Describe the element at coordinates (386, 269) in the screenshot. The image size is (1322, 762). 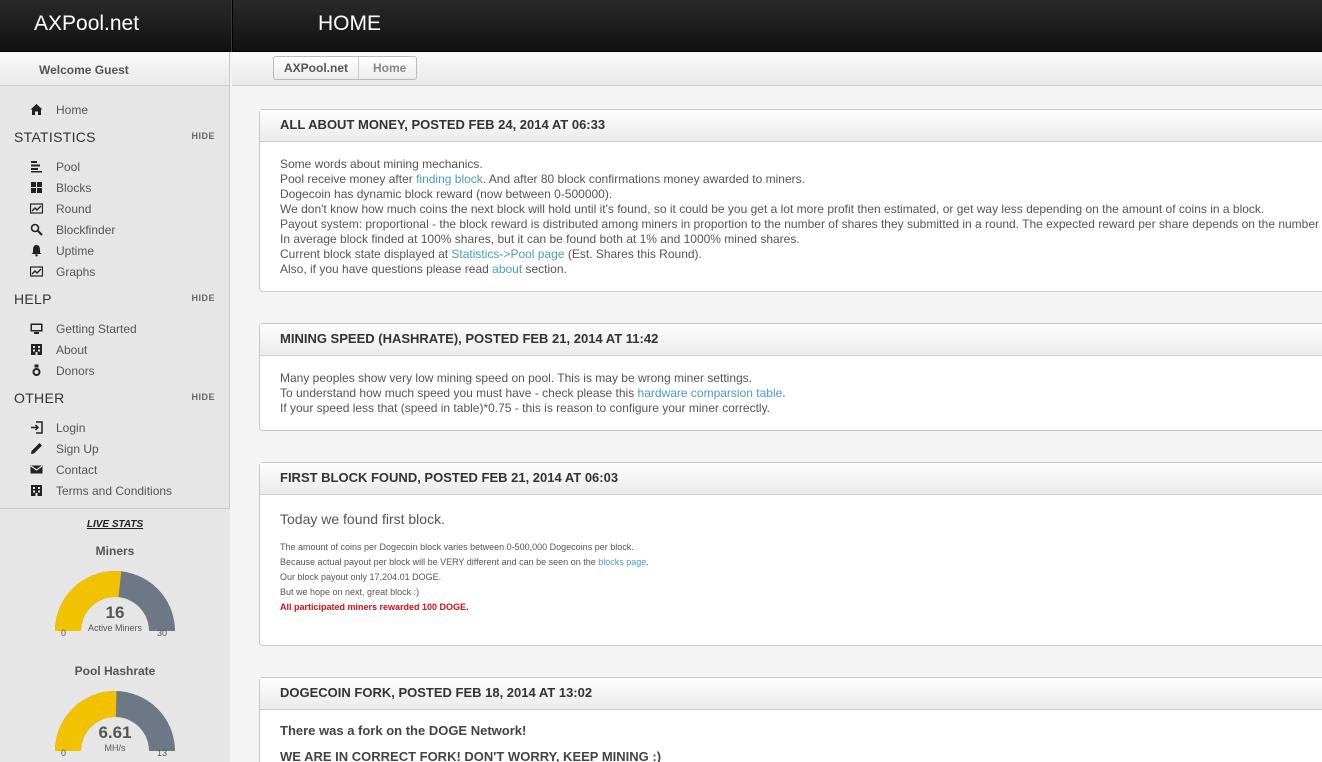
I see `post-text: Also, if you have questions please read` at that location.